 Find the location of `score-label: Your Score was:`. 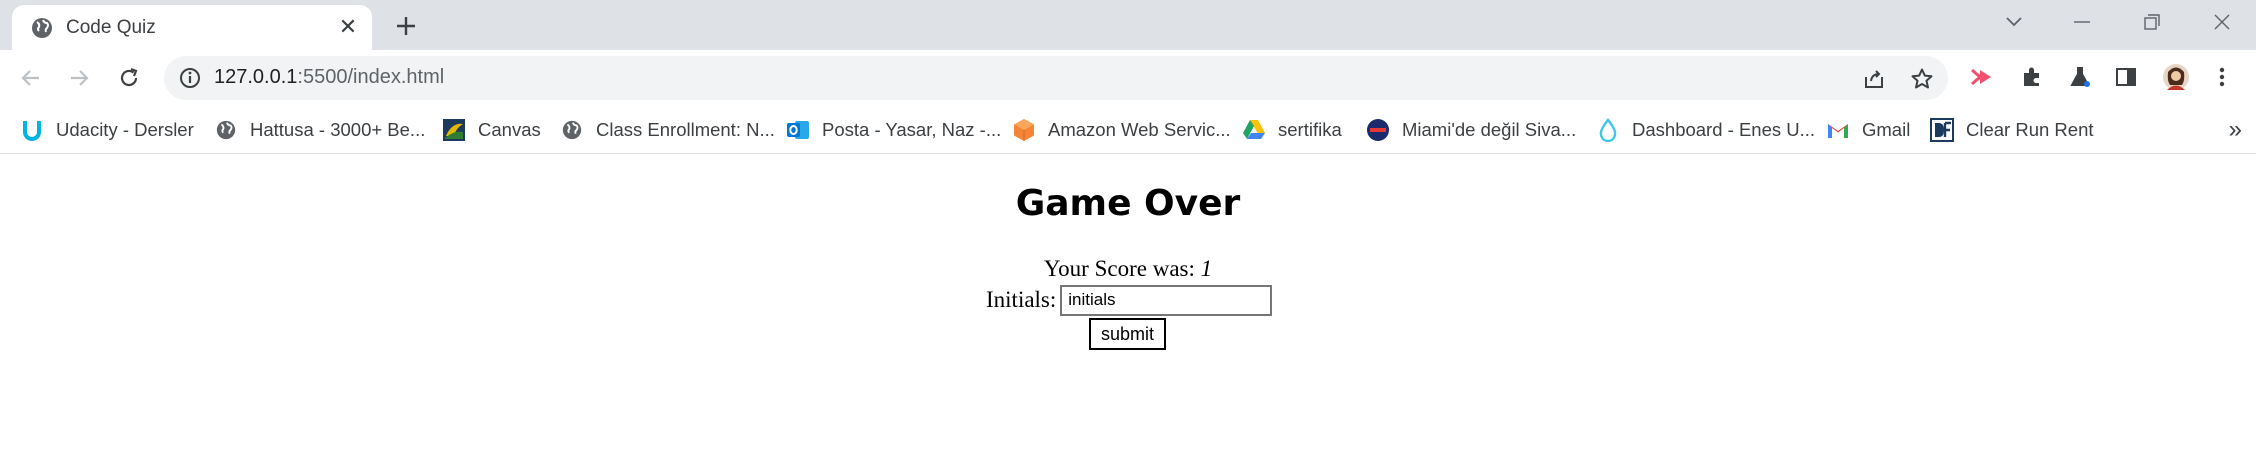

score-label: Your Score was: is located at coordinates (1119, 268).